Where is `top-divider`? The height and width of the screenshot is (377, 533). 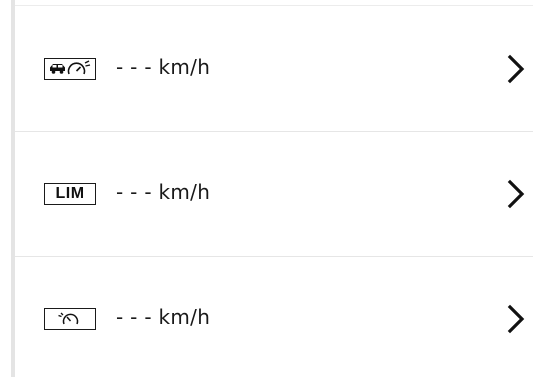 top-divider is located at coordinates (274, 5).